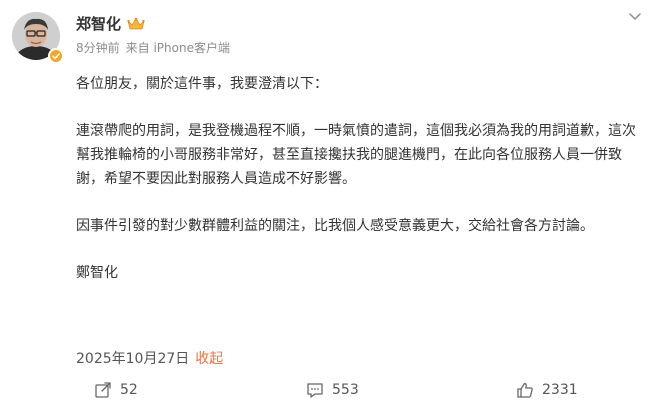 The image size is (653, 409). I want to click on action-bar: 52 553 2331, so click(326, 393).